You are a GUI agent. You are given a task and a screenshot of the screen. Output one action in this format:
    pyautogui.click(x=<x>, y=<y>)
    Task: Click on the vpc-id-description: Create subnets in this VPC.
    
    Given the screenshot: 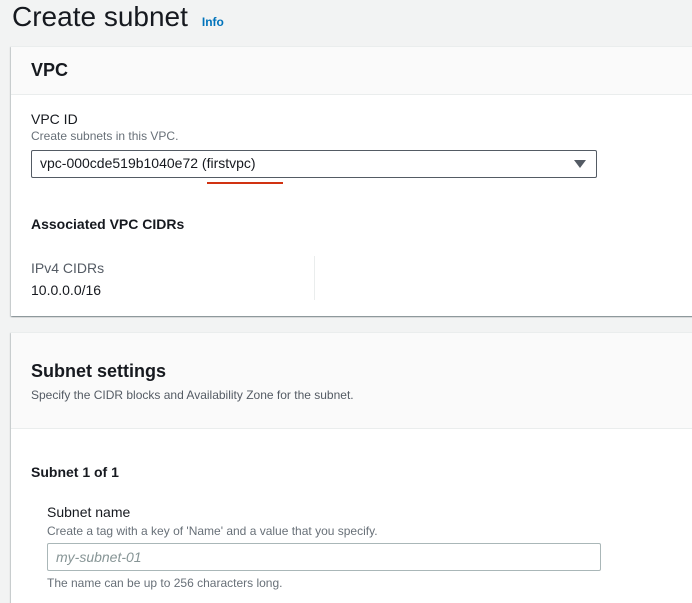 What is the action you would take?
    pyautogui.click(x=105, y=136)
    